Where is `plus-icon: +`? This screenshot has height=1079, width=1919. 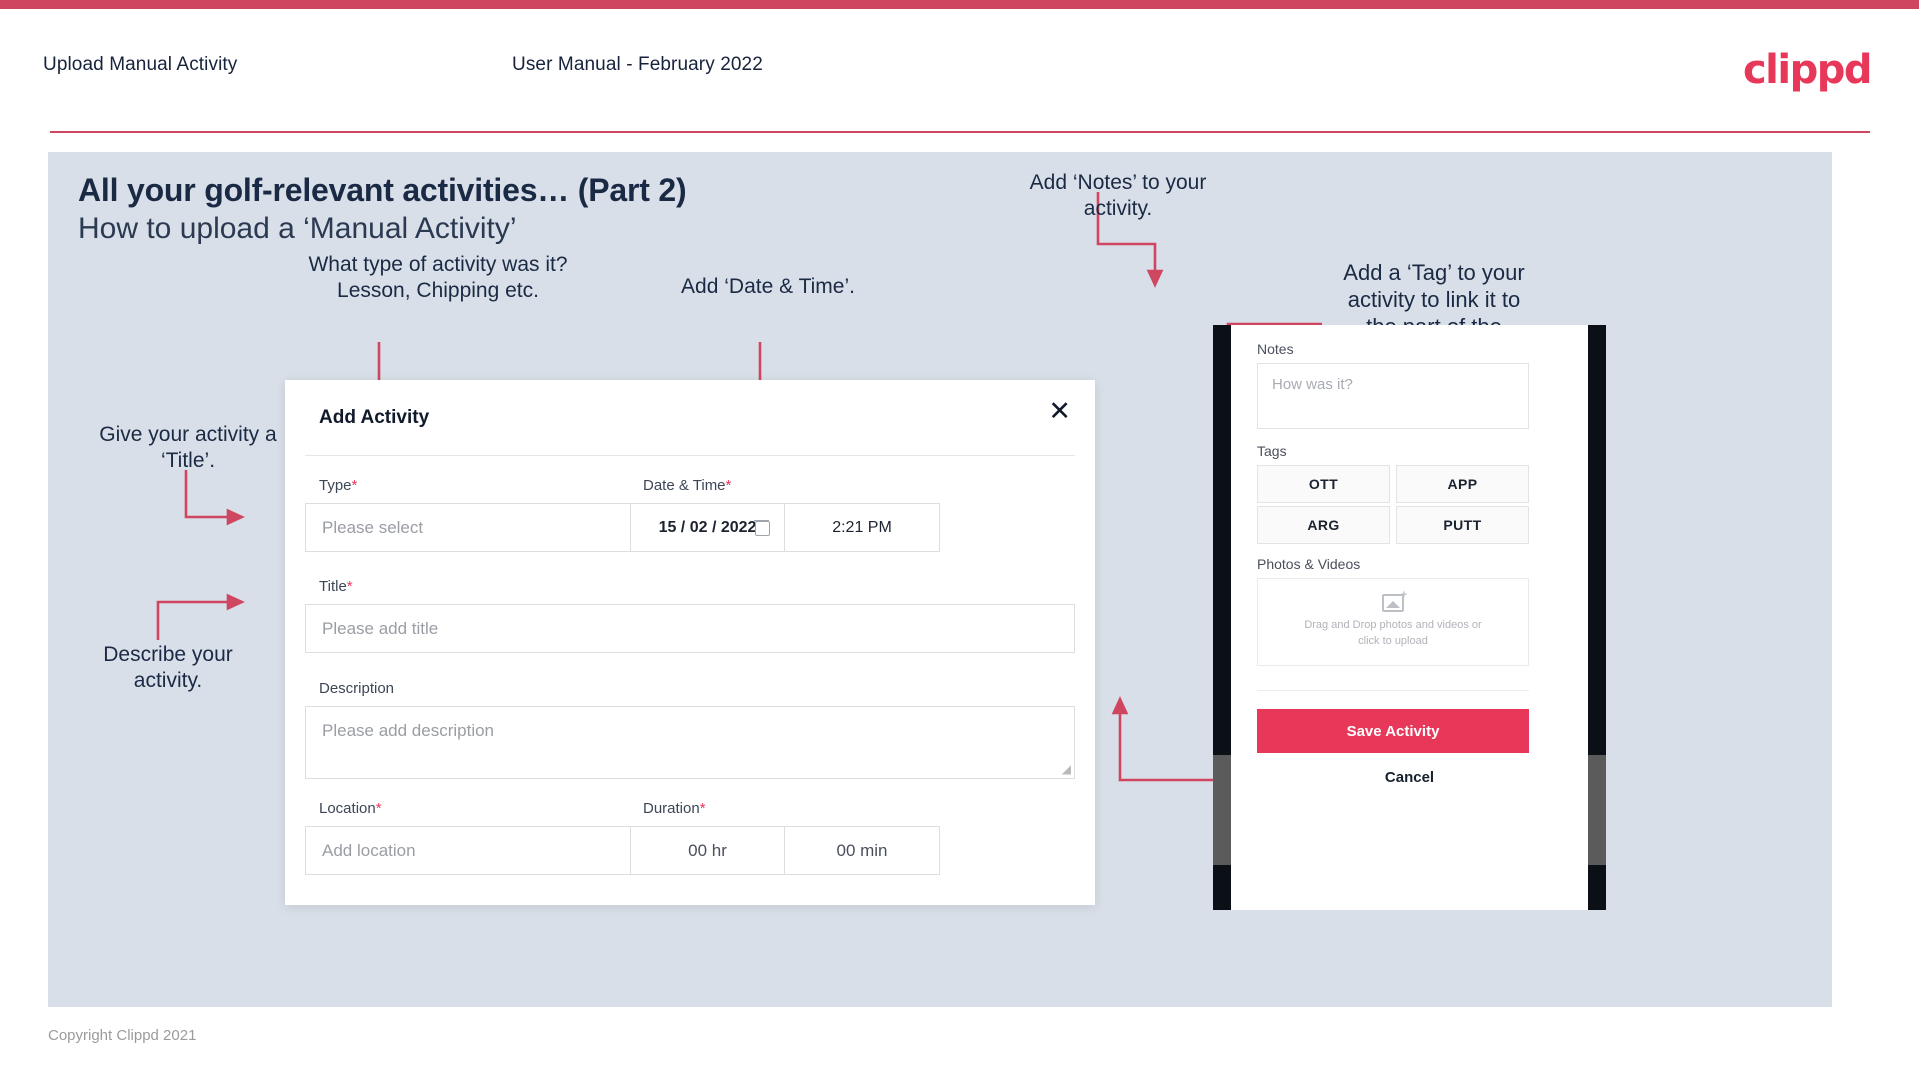
plus-icon: + is located at coordinates (1403, 595).